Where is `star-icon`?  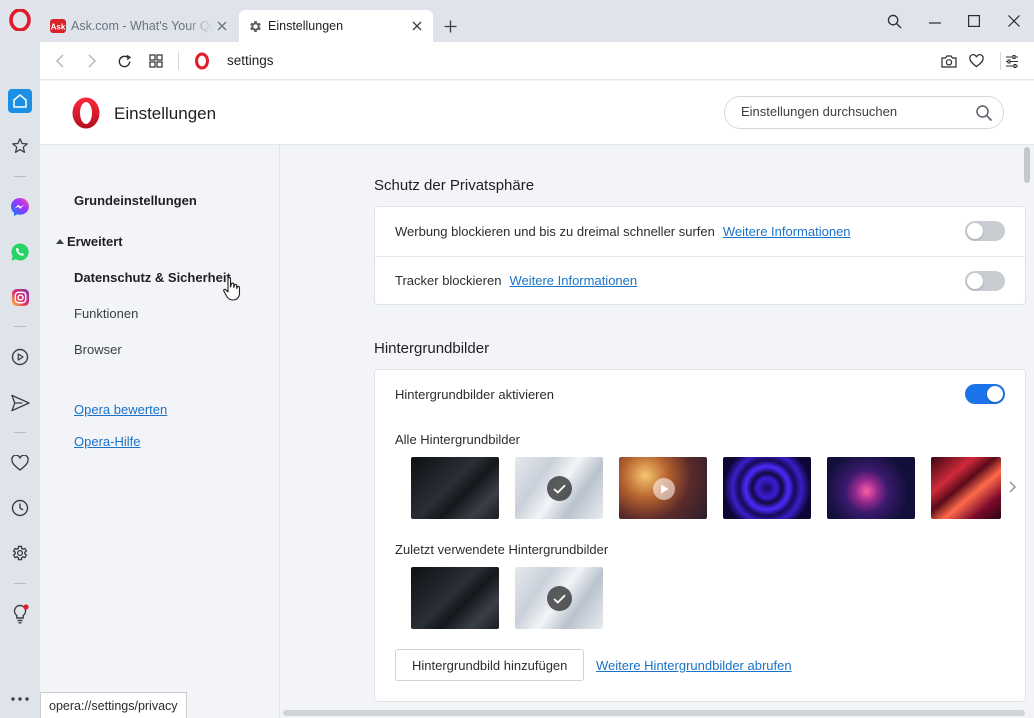 star-icon is located at coordinates (20, 145).